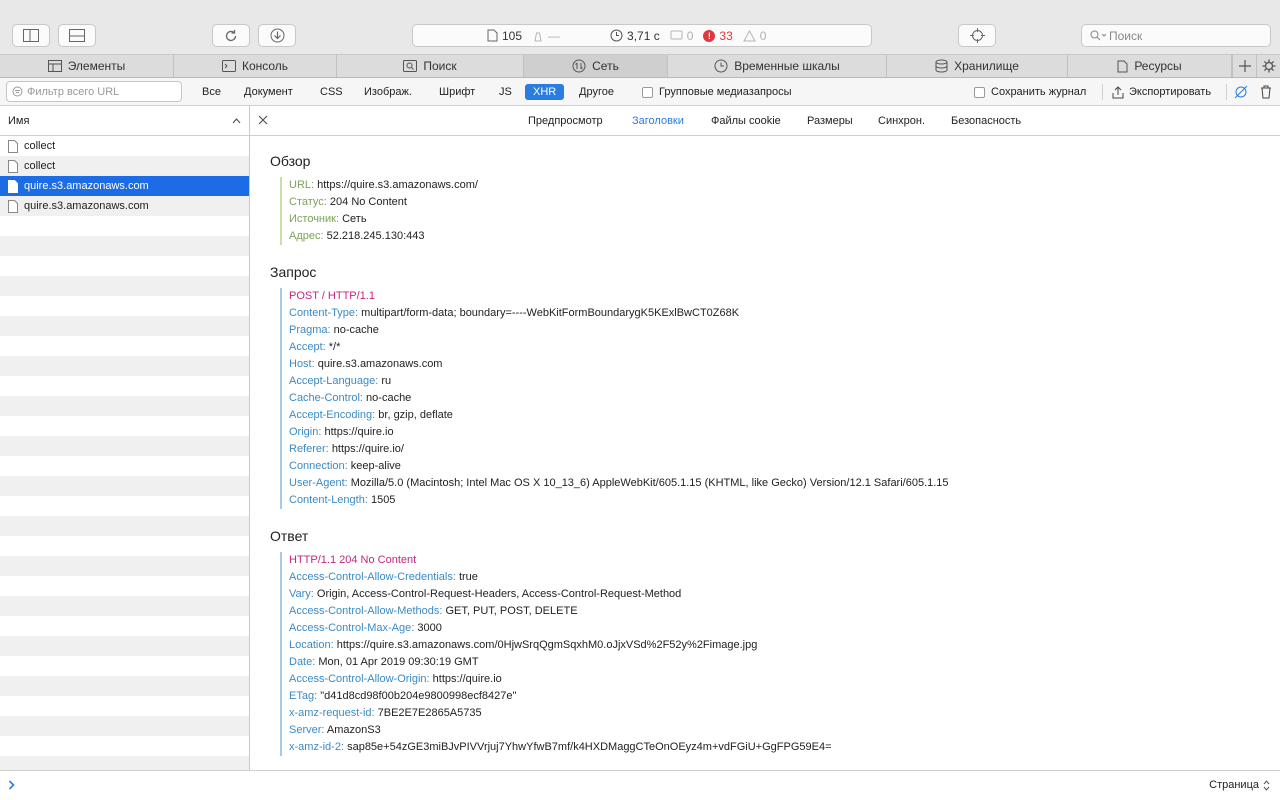  What do you see at coordinates (596, 66) in the screenshot?
I see `tab-network: Сеть` at bounding box center [596, 66].